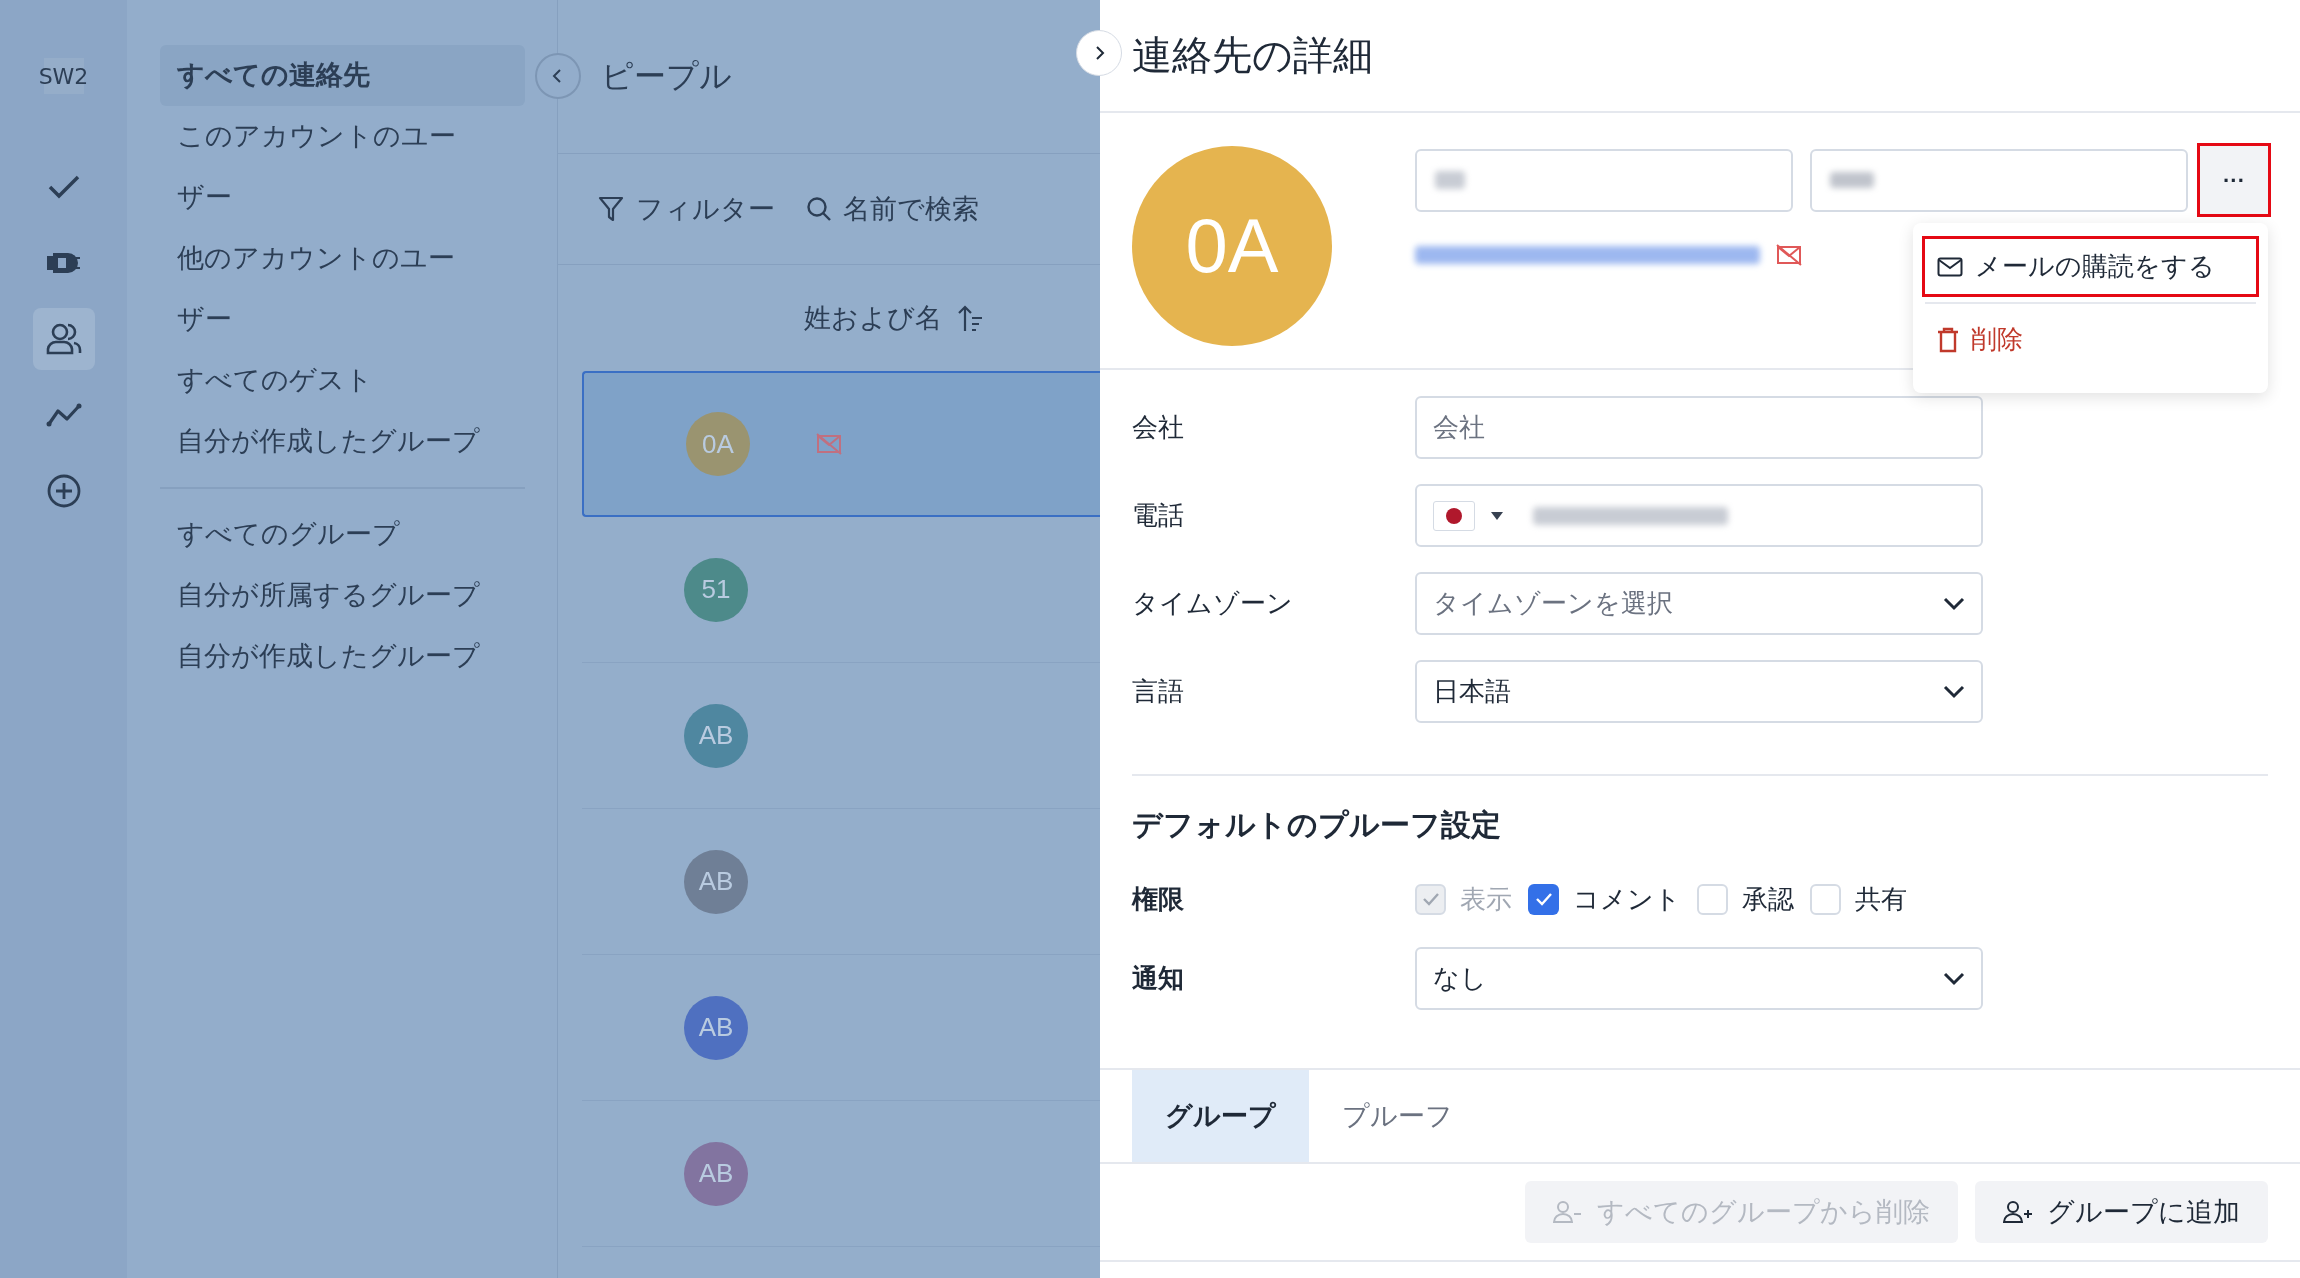 This screenshot has width=2300, height=1278. I want to click on person-minus-icon, so click(1568, 1212).